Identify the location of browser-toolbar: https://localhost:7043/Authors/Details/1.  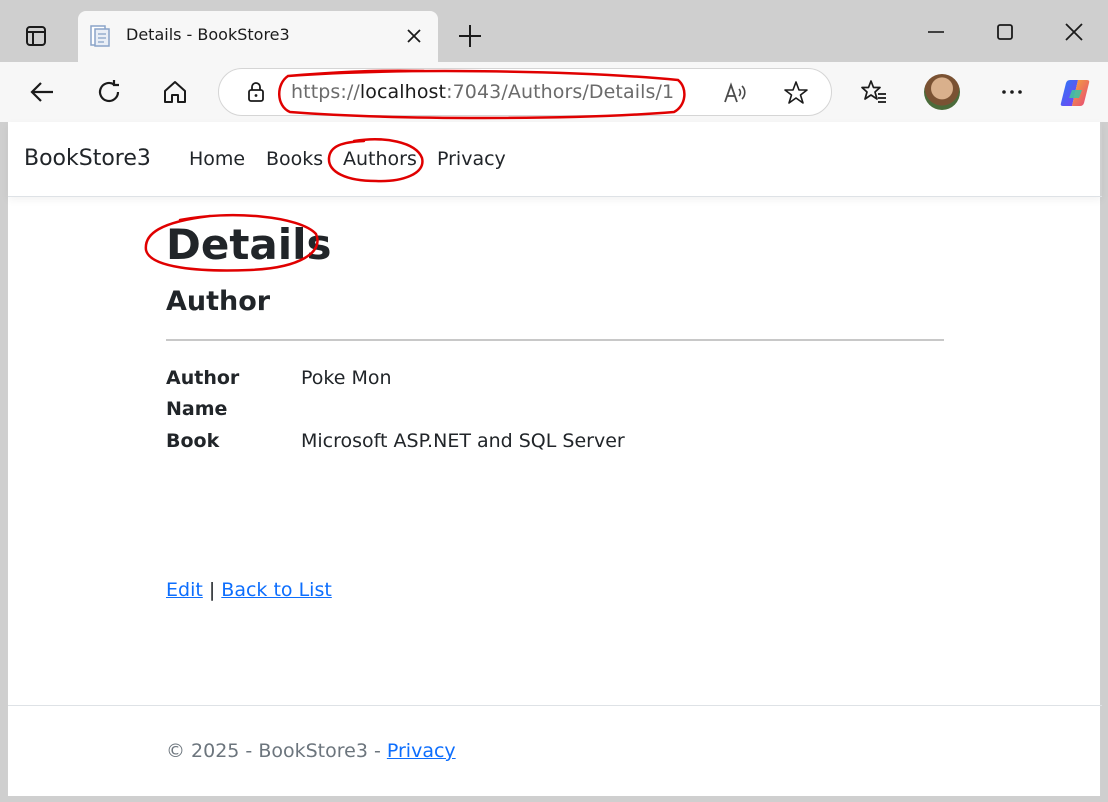
(554, 92).